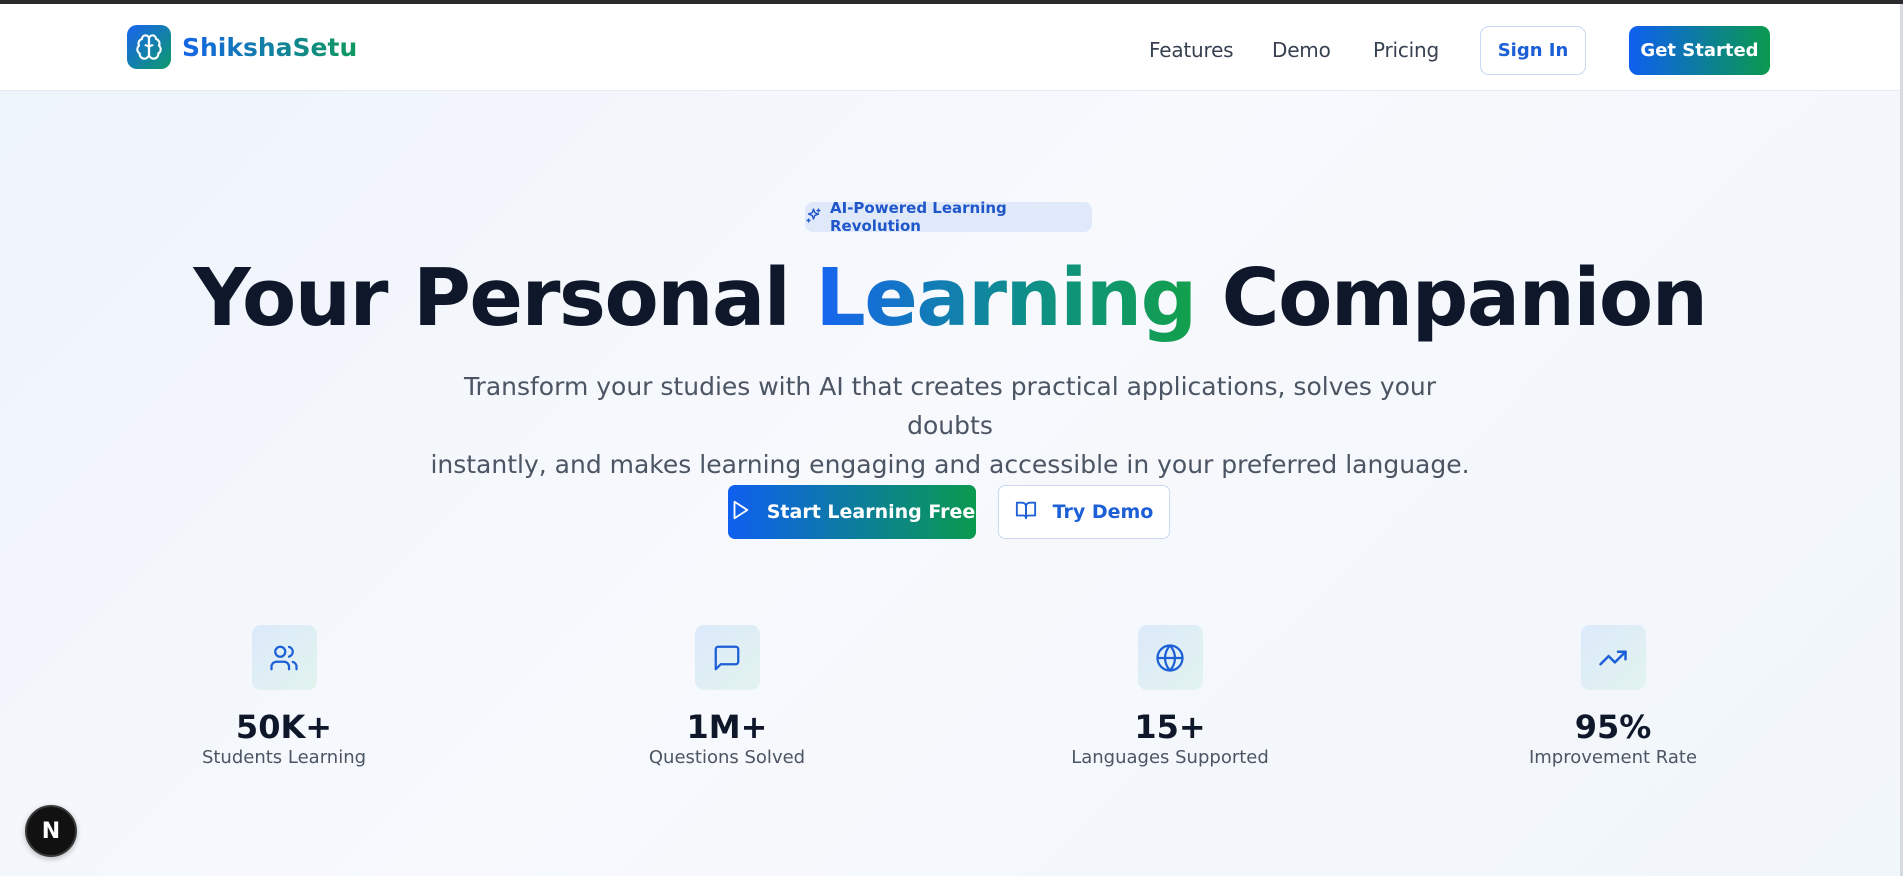  I want to click on hero-title: Your Personal Learning Companion, so click(950, 298).